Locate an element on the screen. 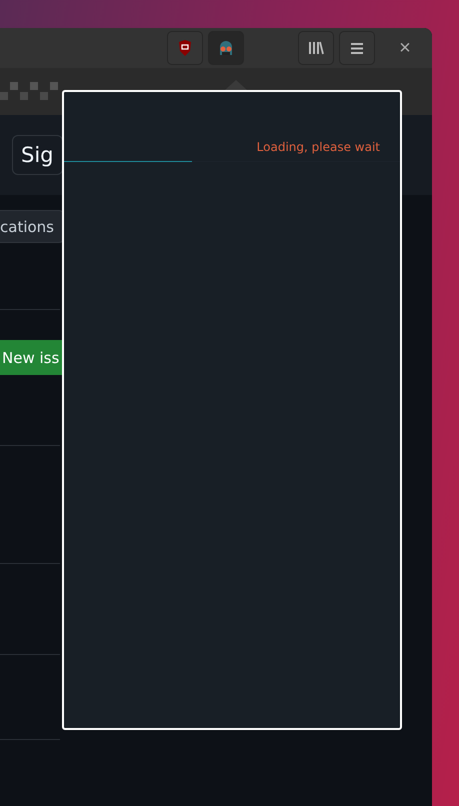 The height and width of the screenshot is (806, 459). extension-button is located at coordinates (226, 48).